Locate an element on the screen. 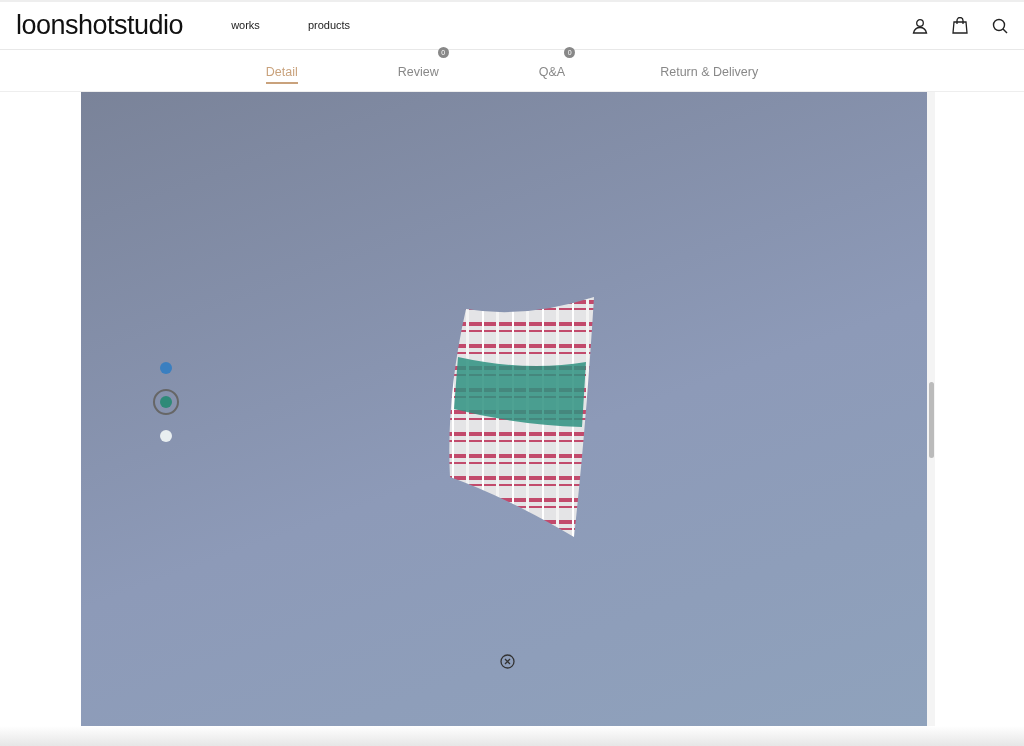 The height and width of the screenshot is (746, 1024). search-icon is located at coordinates (1000, 25).